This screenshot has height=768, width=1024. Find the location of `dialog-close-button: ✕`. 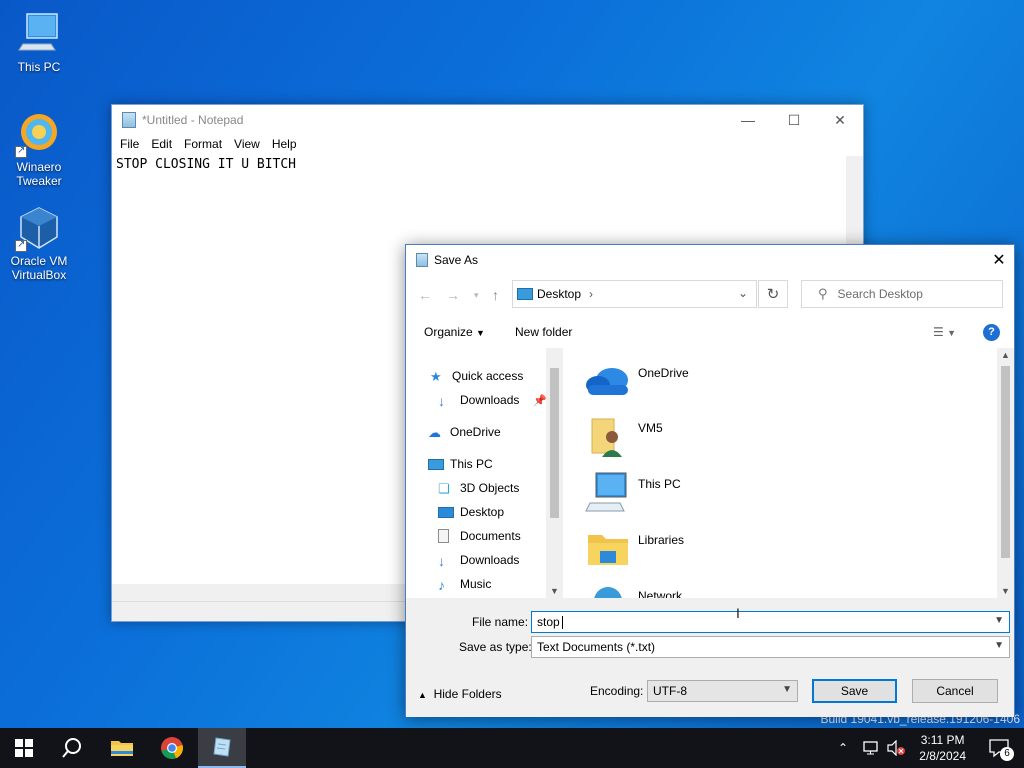

dialog-close-button: ✕ is located at coordinates (999, 260).